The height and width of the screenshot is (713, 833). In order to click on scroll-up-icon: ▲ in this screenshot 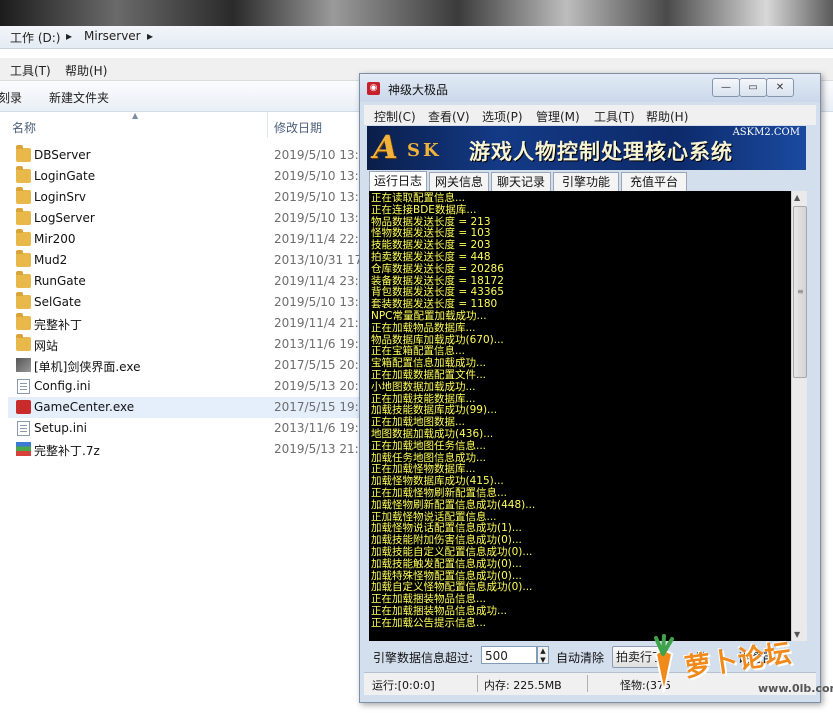, I will do `click(797, 197)`.